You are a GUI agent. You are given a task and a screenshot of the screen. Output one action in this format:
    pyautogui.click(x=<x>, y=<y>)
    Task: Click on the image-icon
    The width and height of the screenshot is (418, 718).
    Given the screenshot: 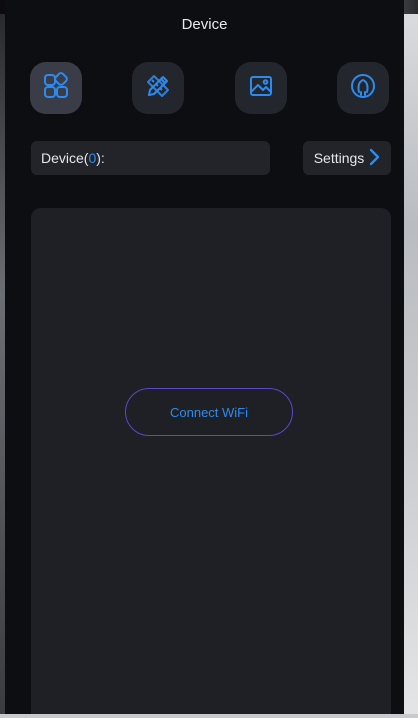 What is the action you would take?
    pyautogui.click(x=261, y=88)
    